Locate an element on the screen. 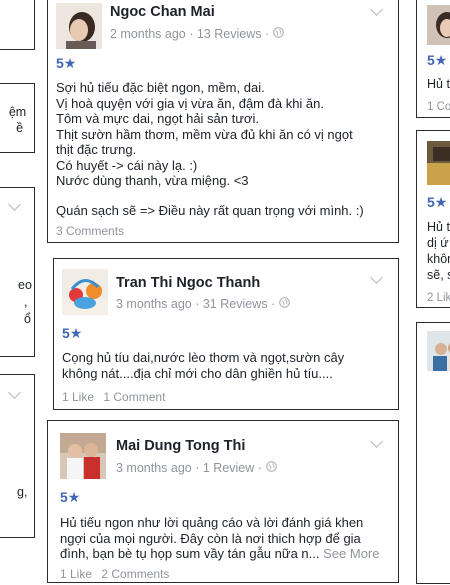 Image resolution: width=450 pixels, height=585 pixels. review-meta: 3 months ago · 1 Review · is located at coordinates (196, 468).